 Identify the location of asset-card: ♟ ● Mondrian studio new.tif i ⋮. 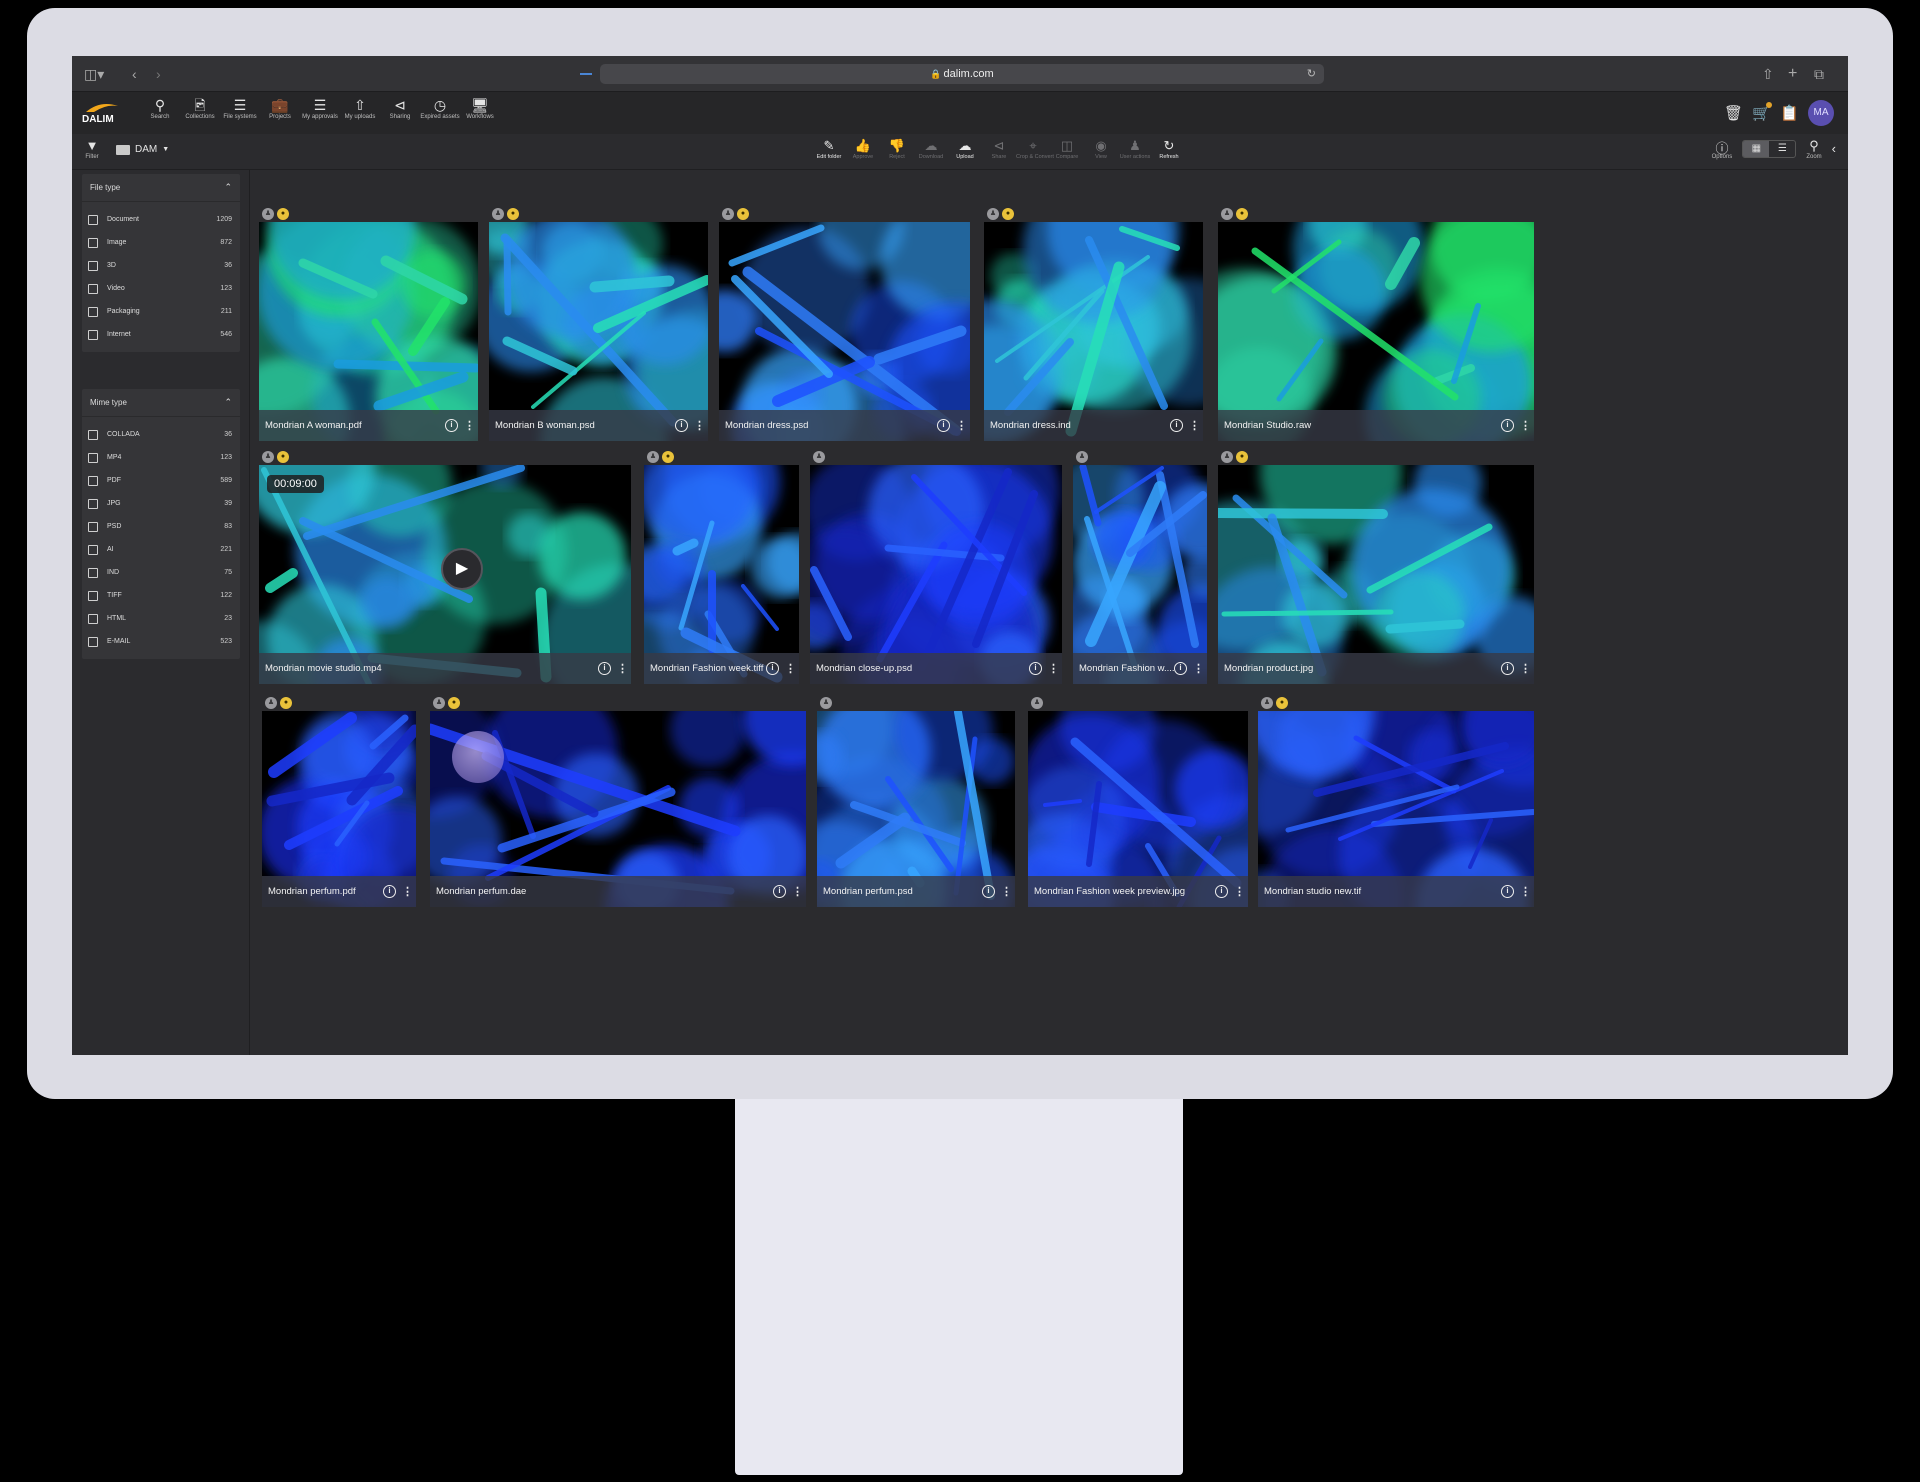
(1396, 802).